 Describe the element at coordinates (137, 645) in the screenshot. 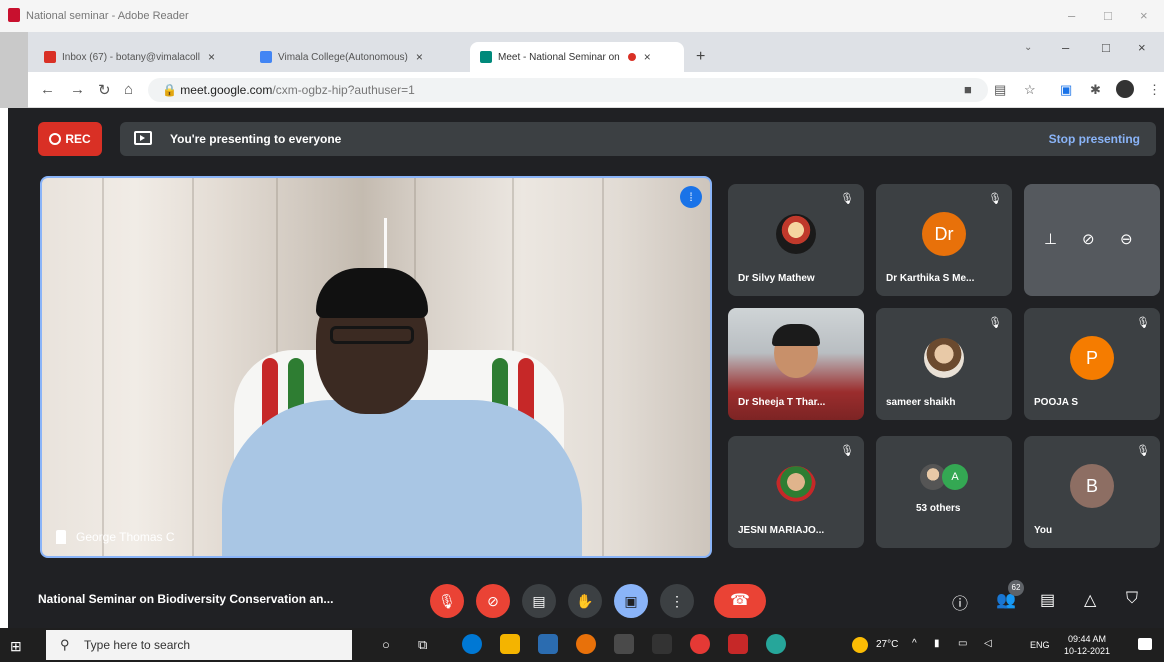

I see `search-placeholder: Type here to search` at that location.